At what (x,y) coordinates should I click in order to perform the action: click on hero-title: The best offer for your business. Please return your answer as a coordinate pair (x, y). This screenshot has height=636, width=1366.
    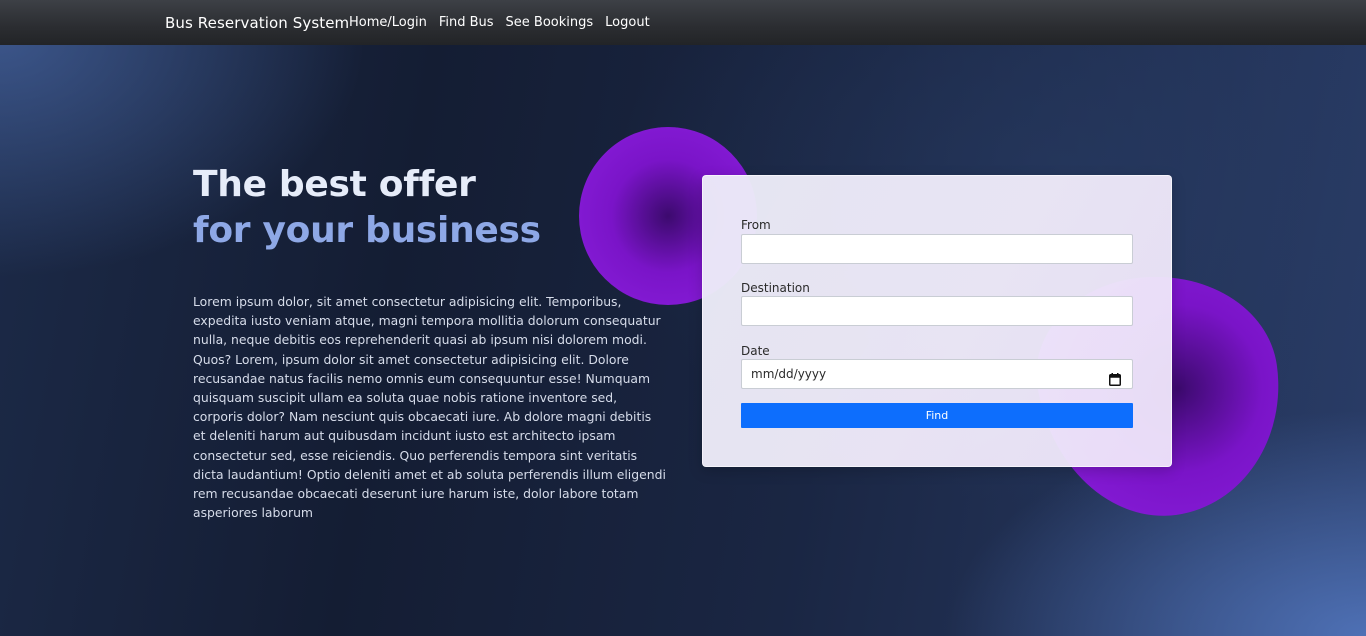
    Looking at the image, I should click on (367, 208).